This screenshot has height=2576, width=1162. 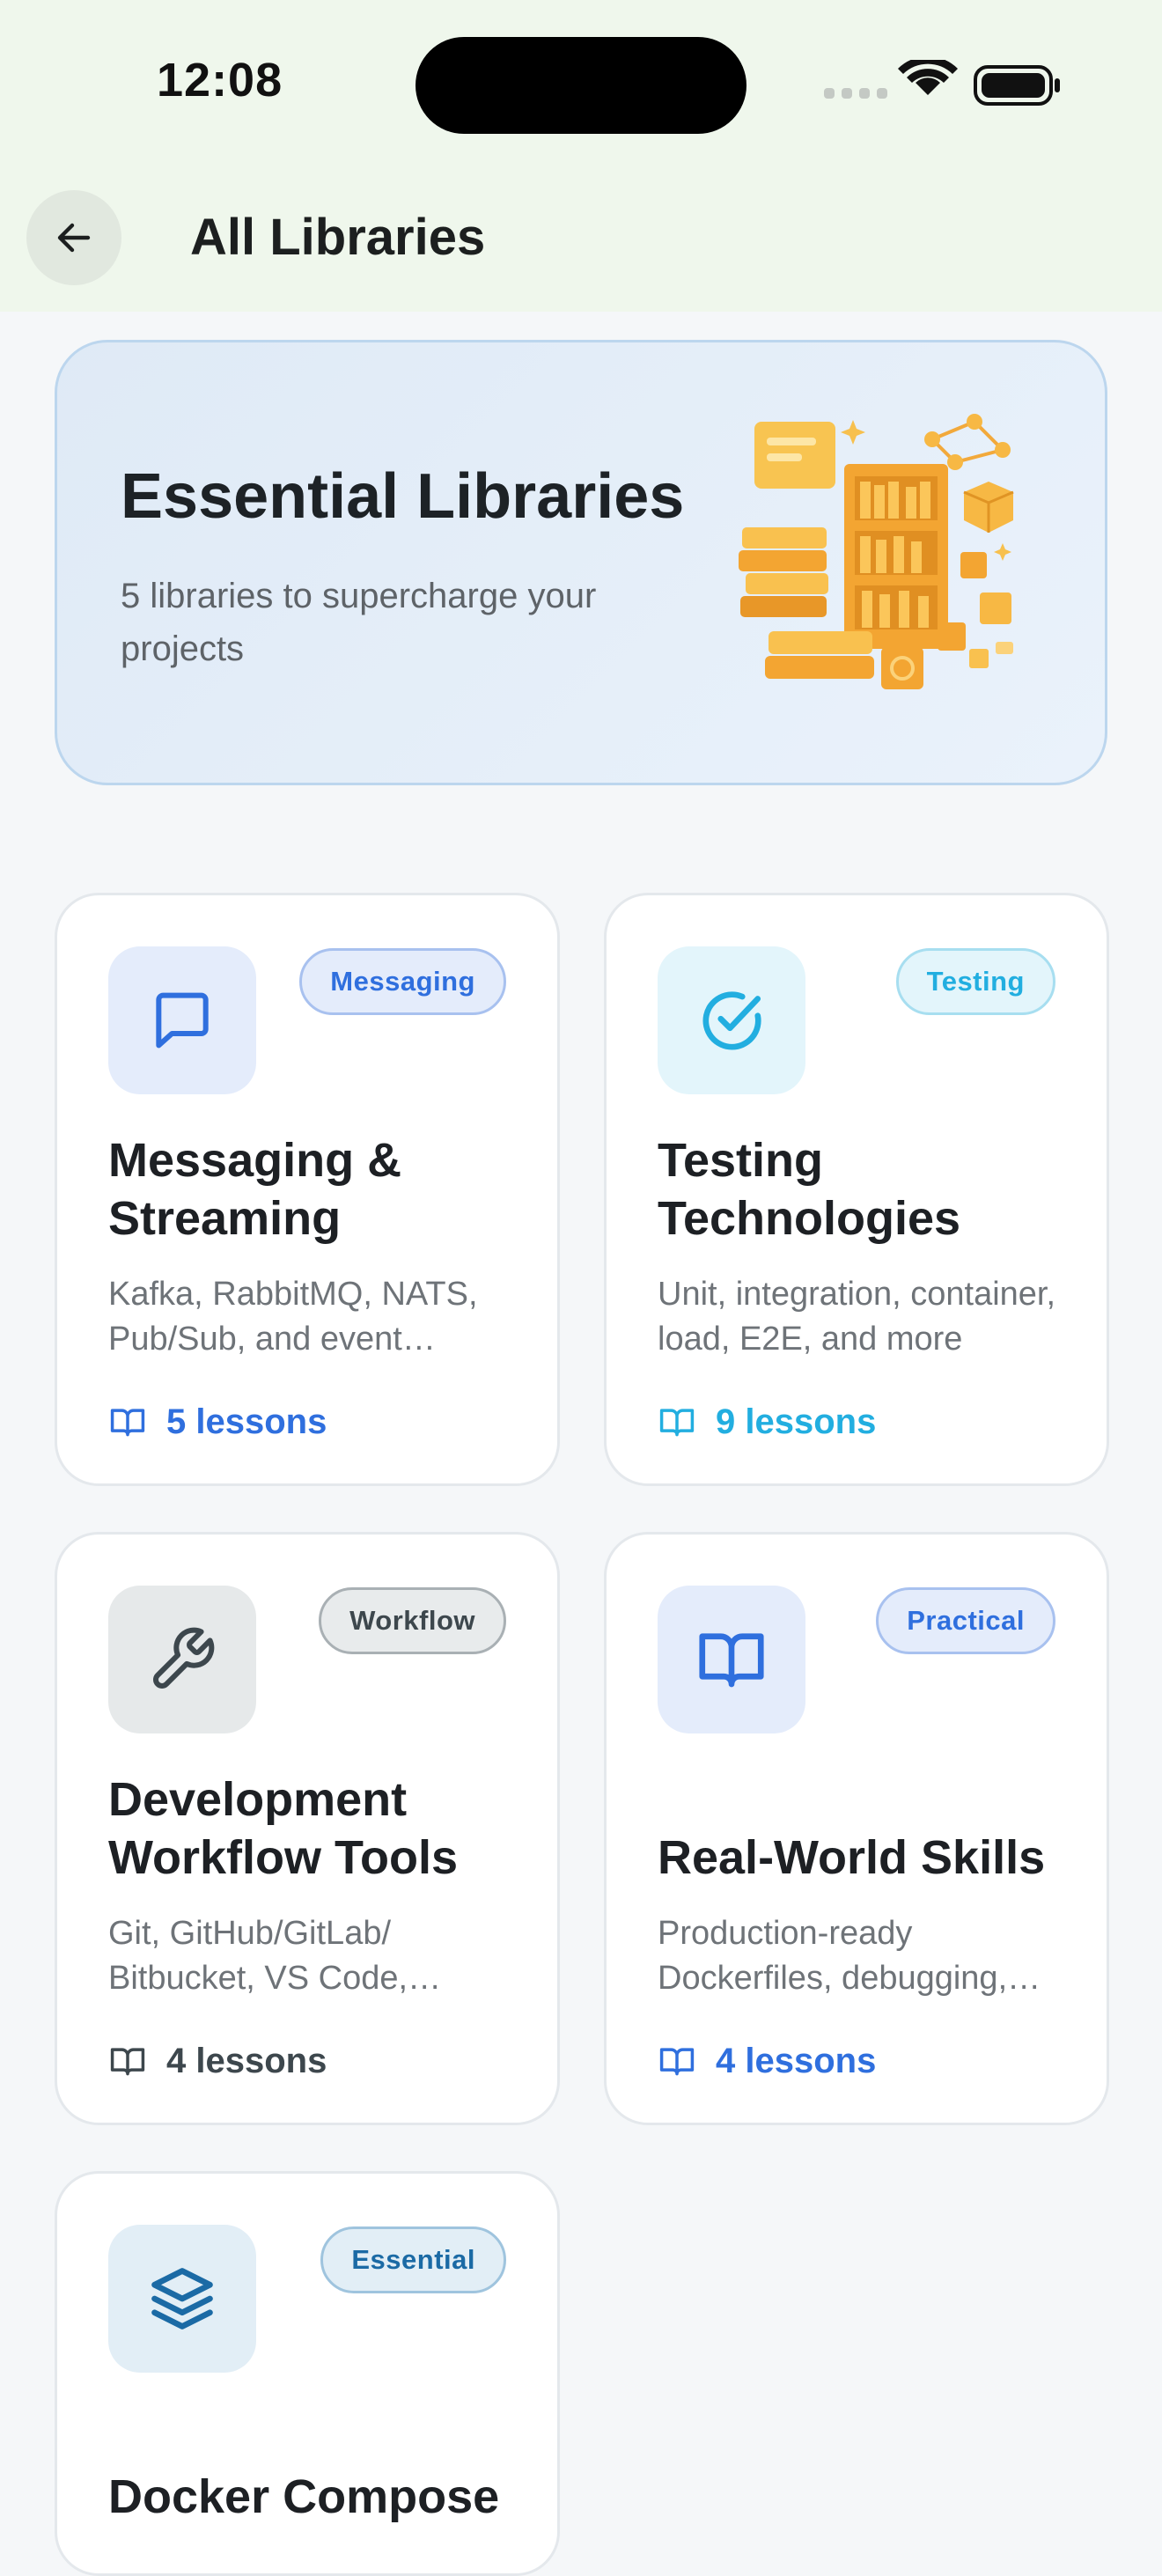 What do you see at coordinates (304, 2496) in the screenshot?
I see `card-title: Docker Compose` at bounding box center [304, 2496].